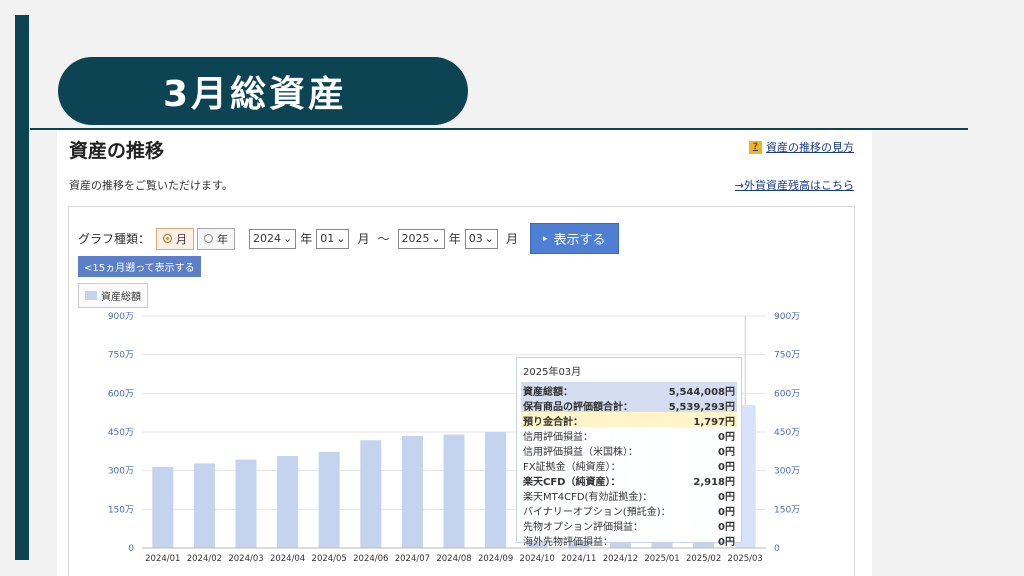 The width and height of the screenshot is (1024, 576). What do you see at coordinates (495, 559) in the screenshot?
I see `x-tick-label: 2024/09` at bounding box center [495, 559].